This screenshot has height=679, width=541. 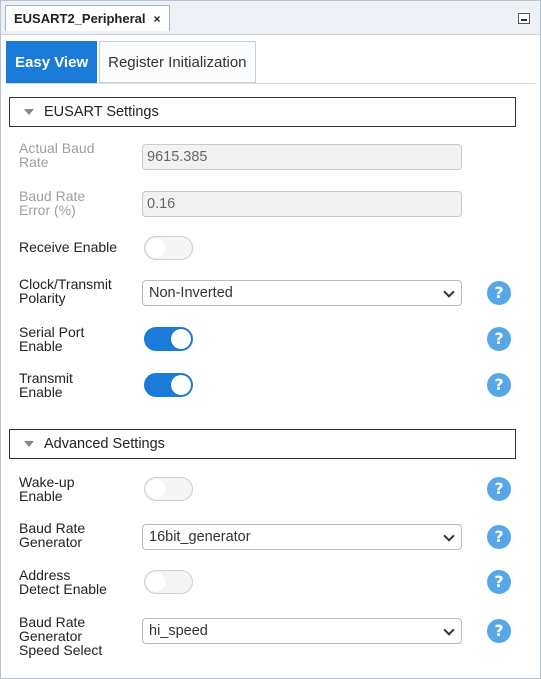 I want to click on receive-enable-label: Receive Enable, so click(x=68, y=247).